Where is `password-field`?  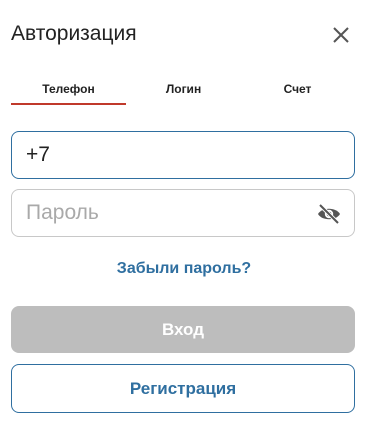 password-field is located at coordinates (183, 213).